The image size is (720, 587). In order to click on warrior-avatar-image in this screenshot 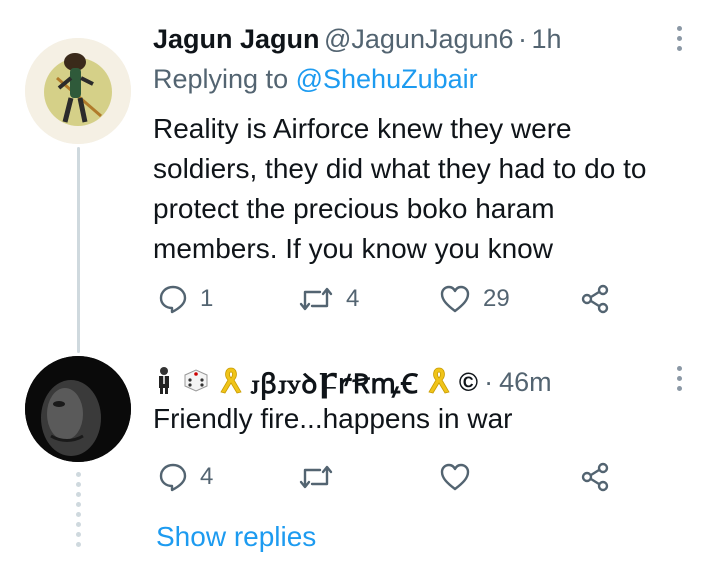, I will do `click(78, 91)`.